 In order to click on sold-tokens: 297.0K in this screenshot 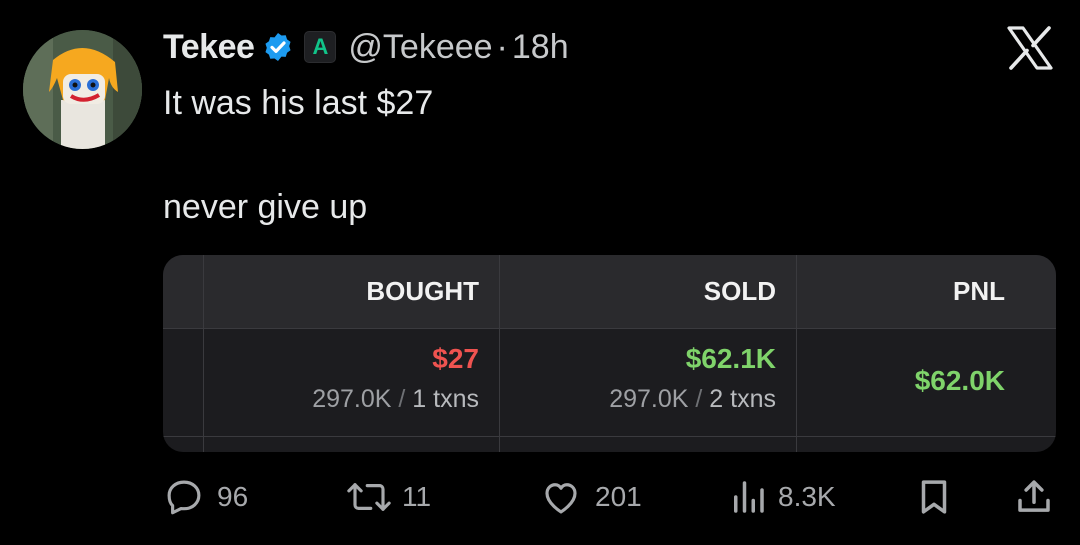, I will do `click(649, 399)`.